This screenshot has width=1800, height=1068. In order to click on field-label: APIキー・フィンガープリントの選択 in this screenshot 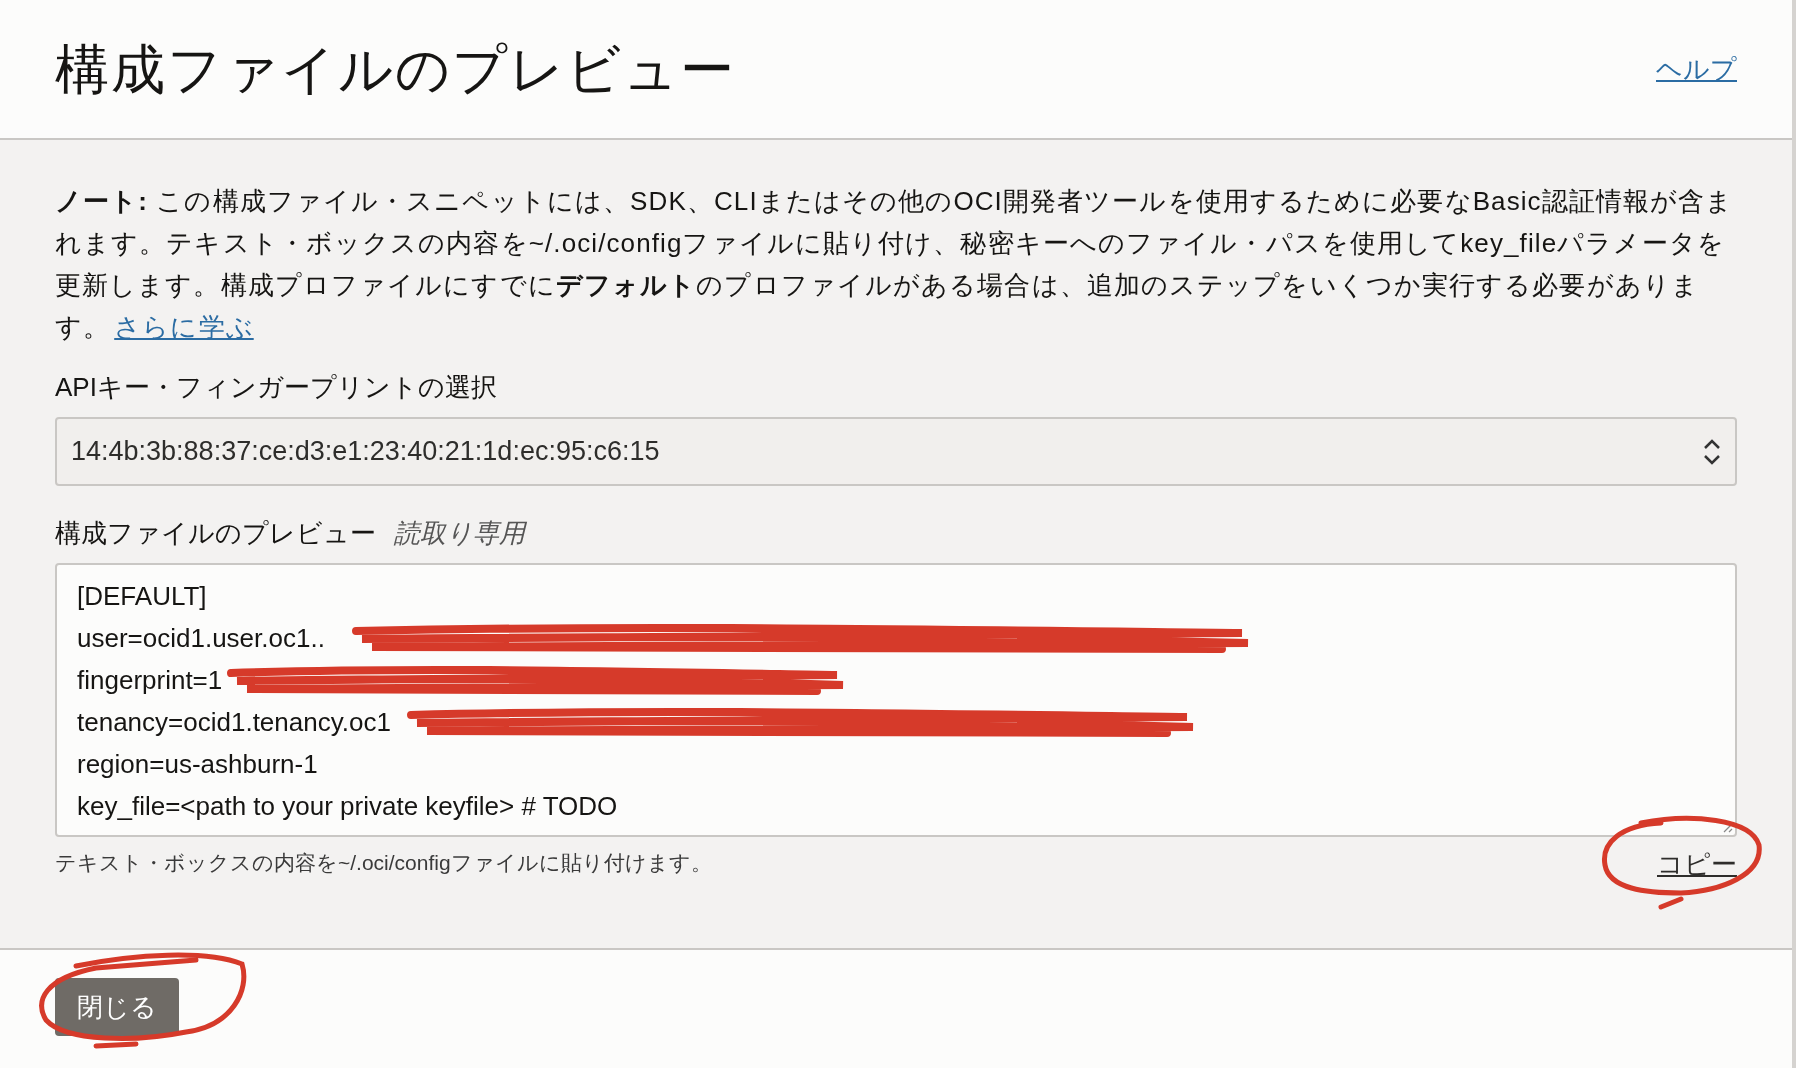, I will do `click(276, 387)`.